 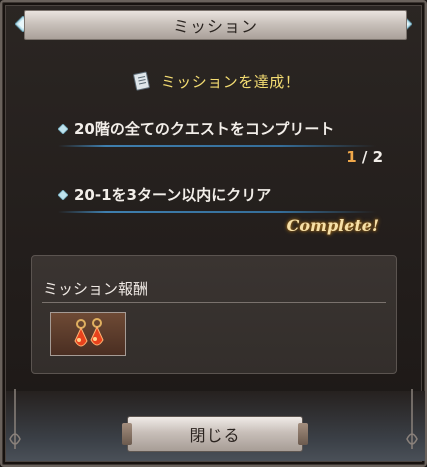 I want to click on red-earring-icon, so click(x=89, y=332).